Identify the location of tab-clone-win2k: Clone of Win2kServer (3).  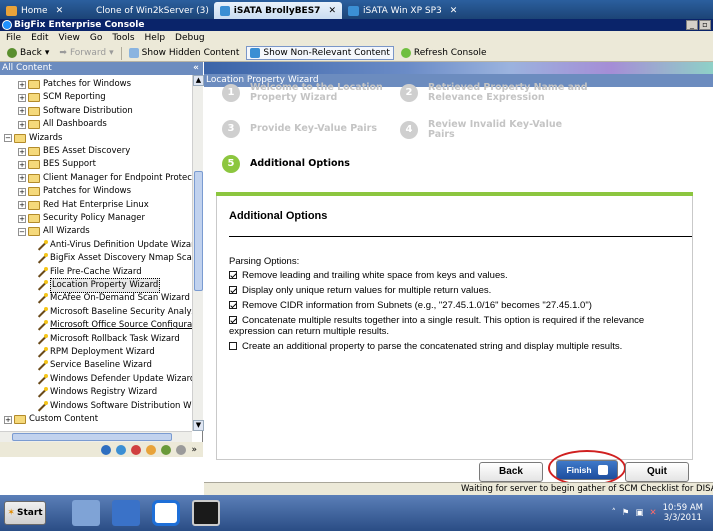
(150, 10).